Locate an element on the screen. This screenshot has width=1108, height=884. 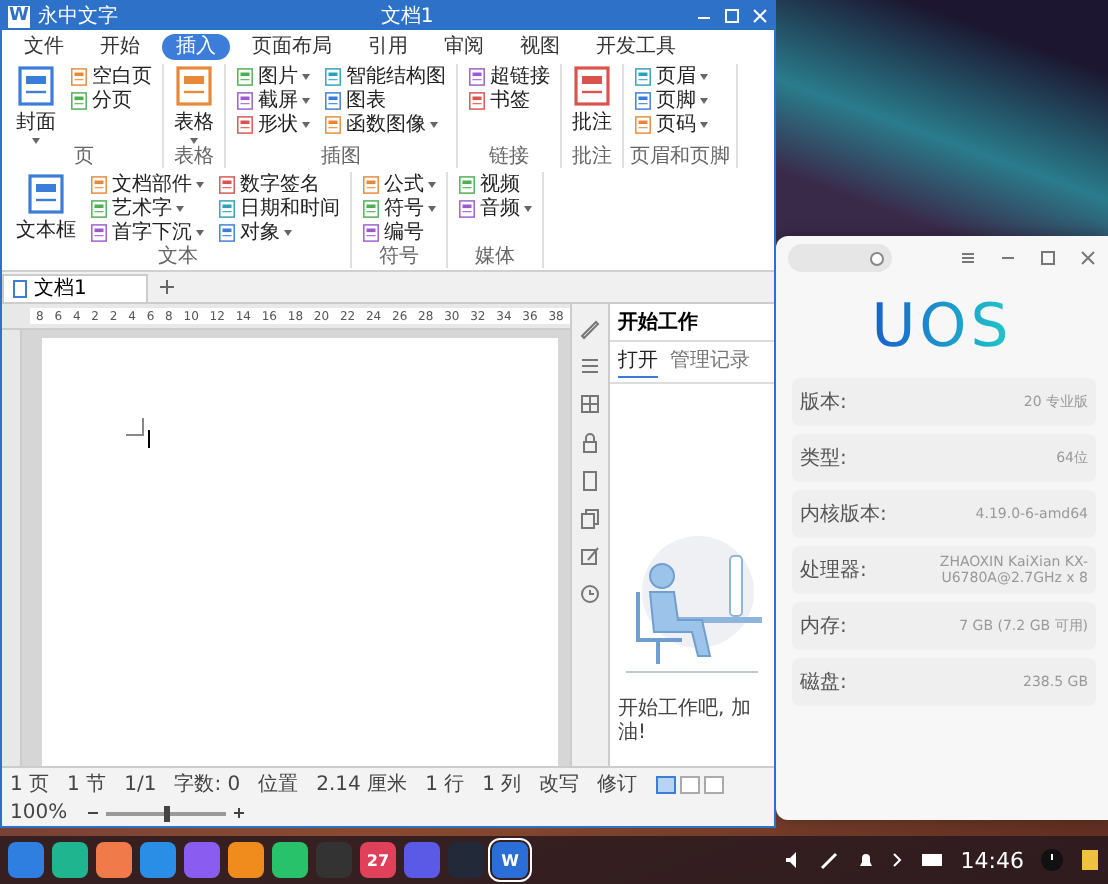
ribbon-button: 空白页 is located at coordinates (111, 76).